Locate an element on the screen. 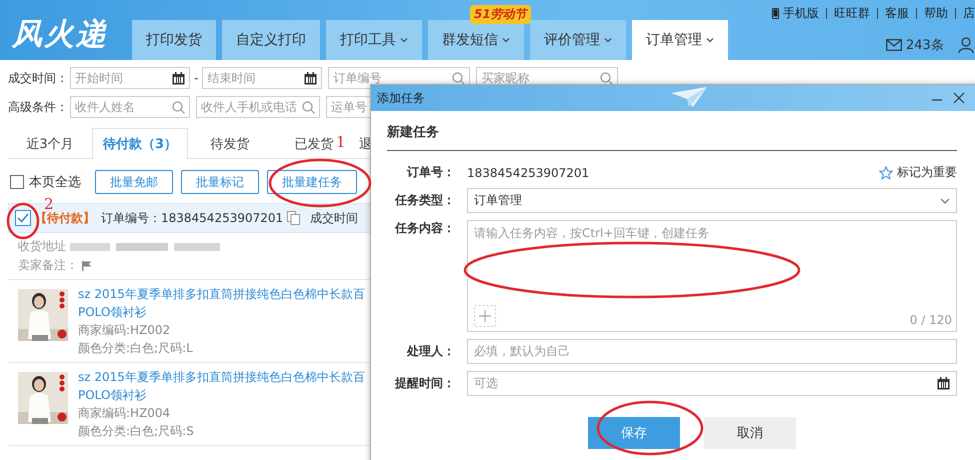 This screenshot has height=460, width=975. mark-important-link: 标记为重要 is located at coordinates (918, 172).